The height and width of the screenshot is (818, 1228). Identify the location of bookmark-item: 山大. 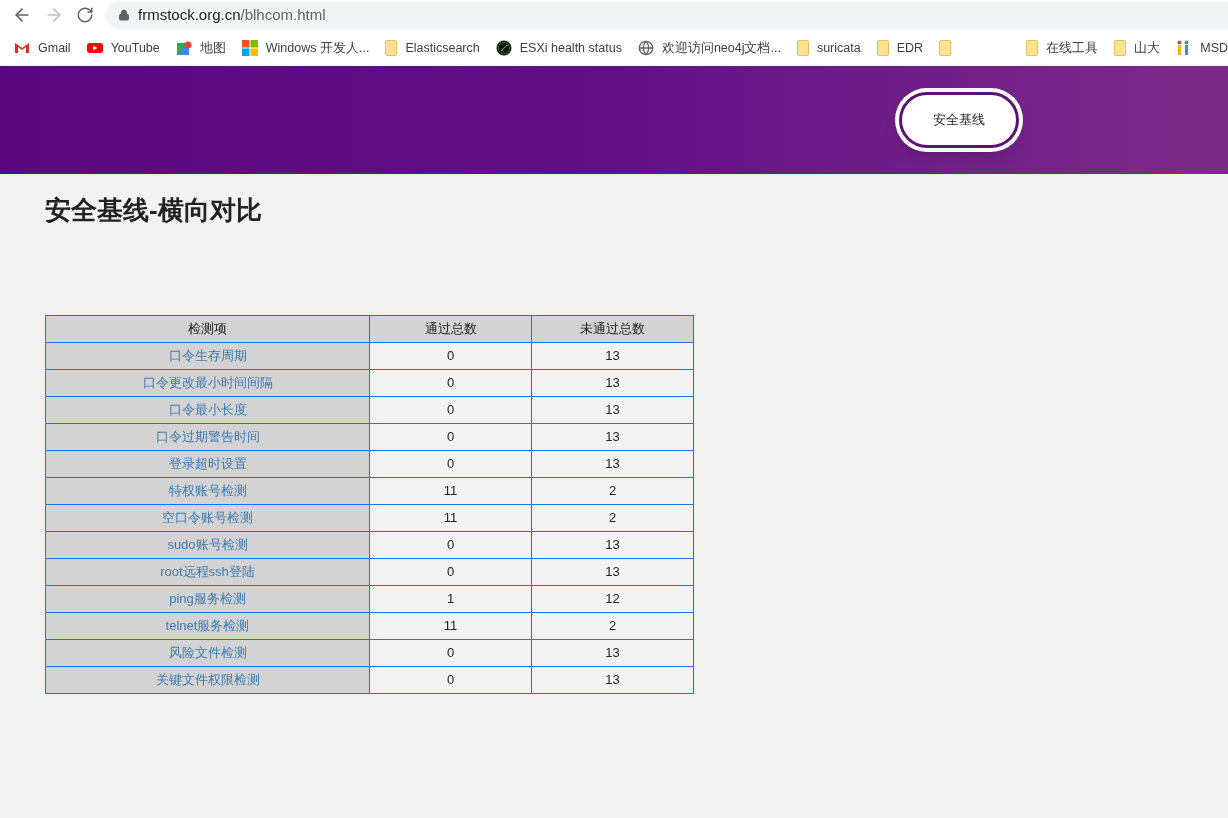
(1147, 48).